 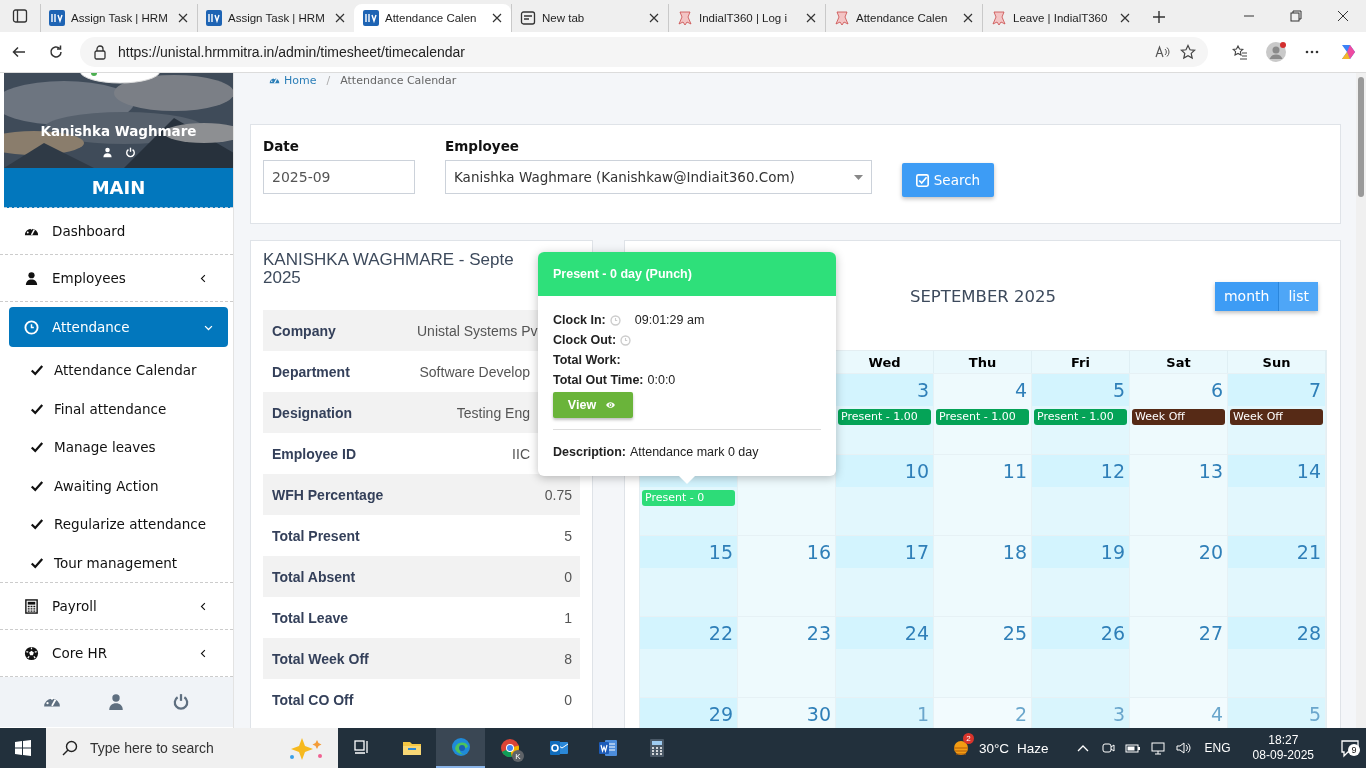 I want to click on submenu-item: Manage leaves, so click(x=105, y=447).